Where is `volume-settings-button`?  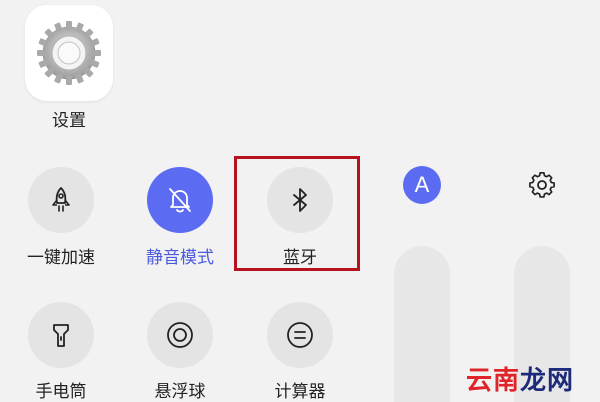
volume-settings-button is located at coordinates (543, 186).